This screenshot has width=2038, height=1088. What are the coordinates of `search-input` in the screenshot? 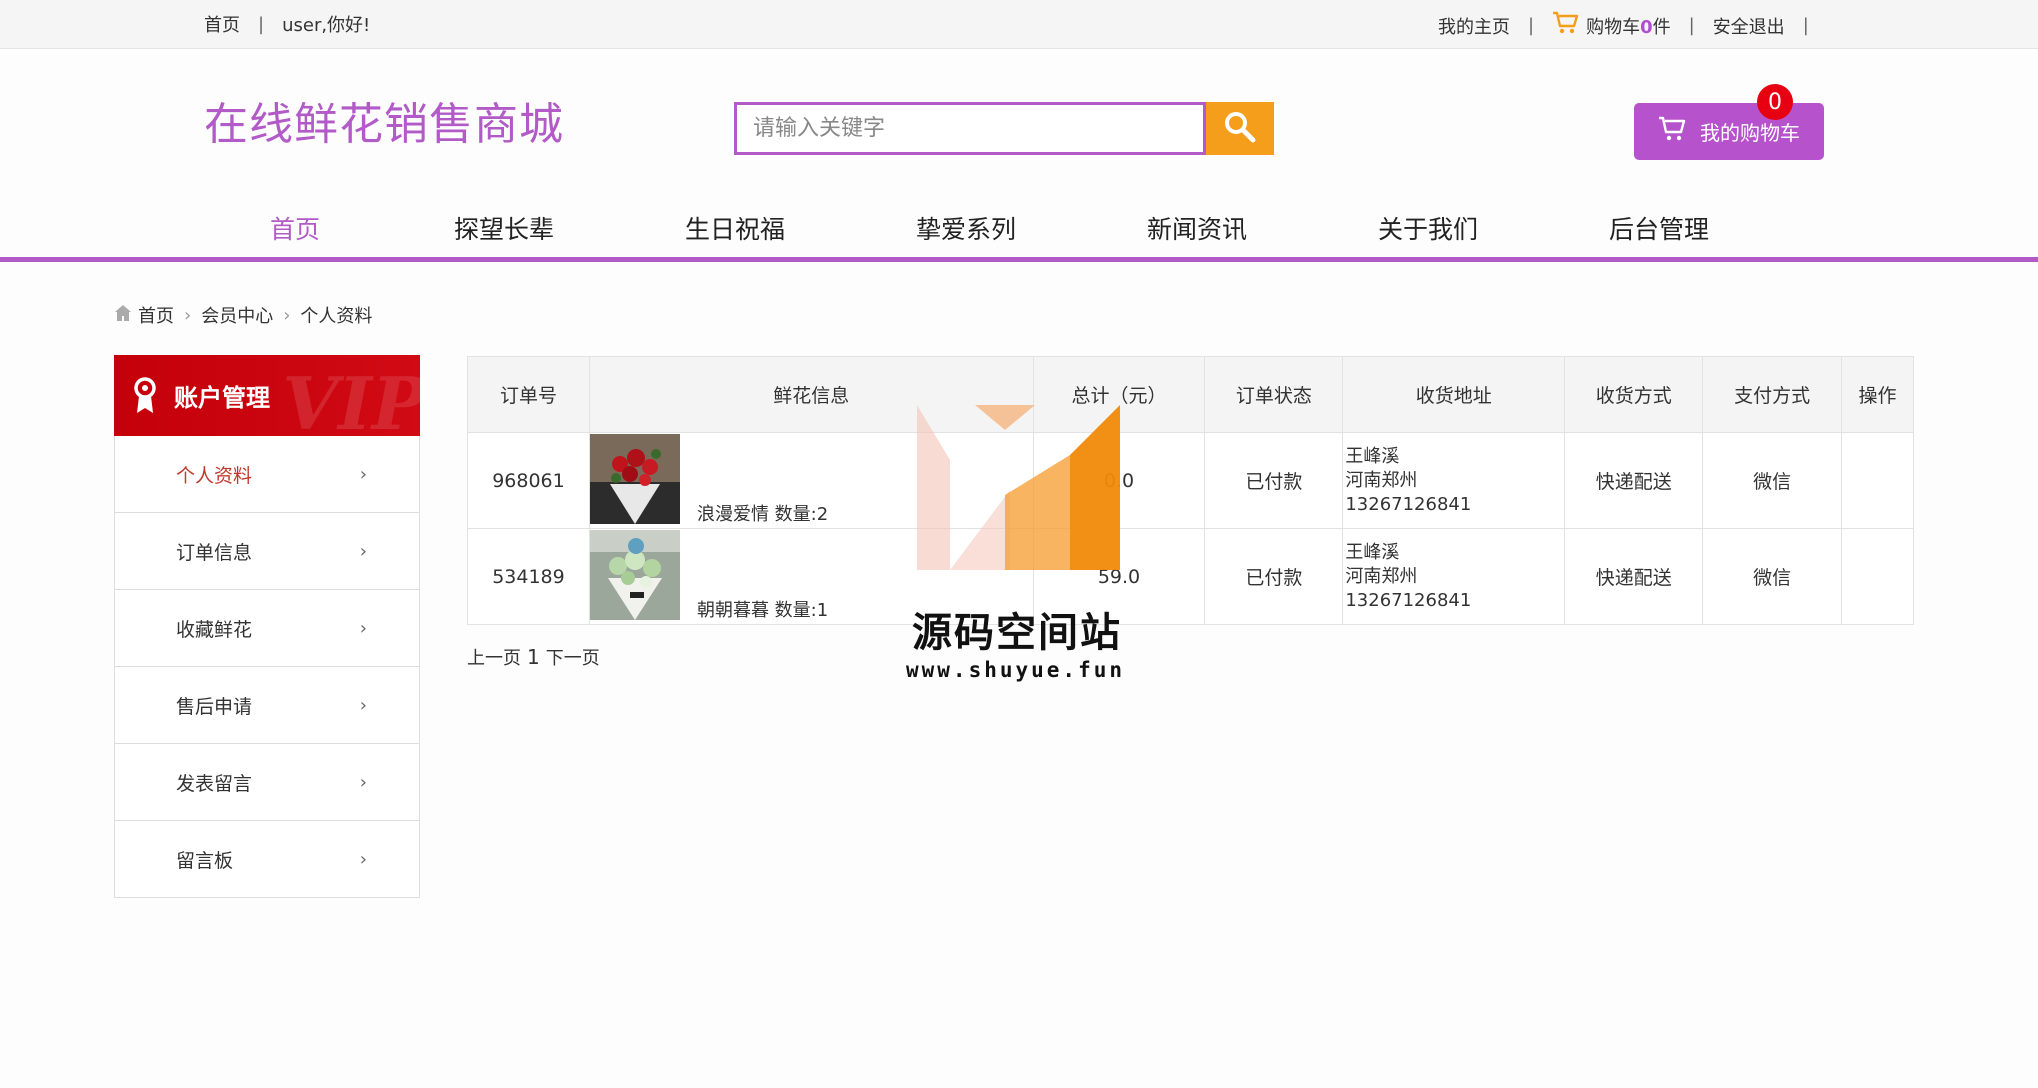 It's located at (970, 128).